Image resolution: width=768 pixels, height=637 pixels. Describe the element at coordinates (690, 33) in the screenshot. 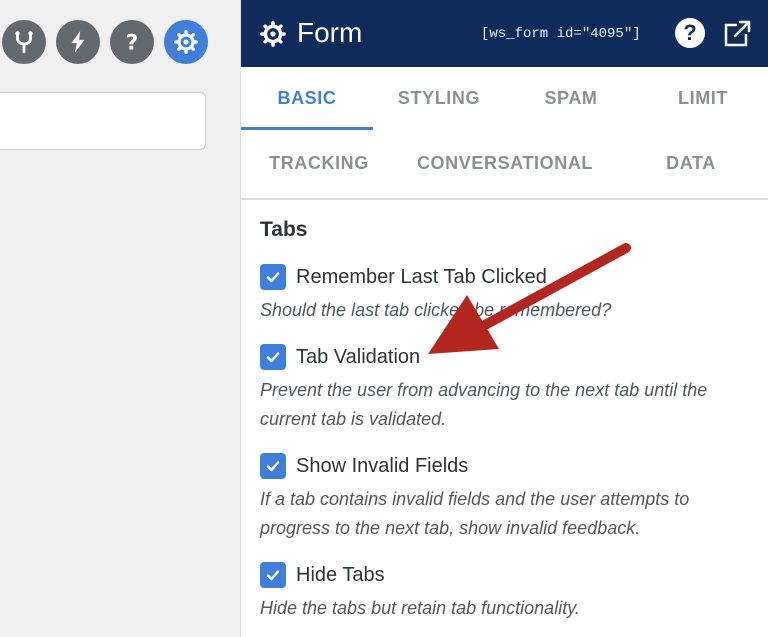

I see `help-button: ?` at that location.